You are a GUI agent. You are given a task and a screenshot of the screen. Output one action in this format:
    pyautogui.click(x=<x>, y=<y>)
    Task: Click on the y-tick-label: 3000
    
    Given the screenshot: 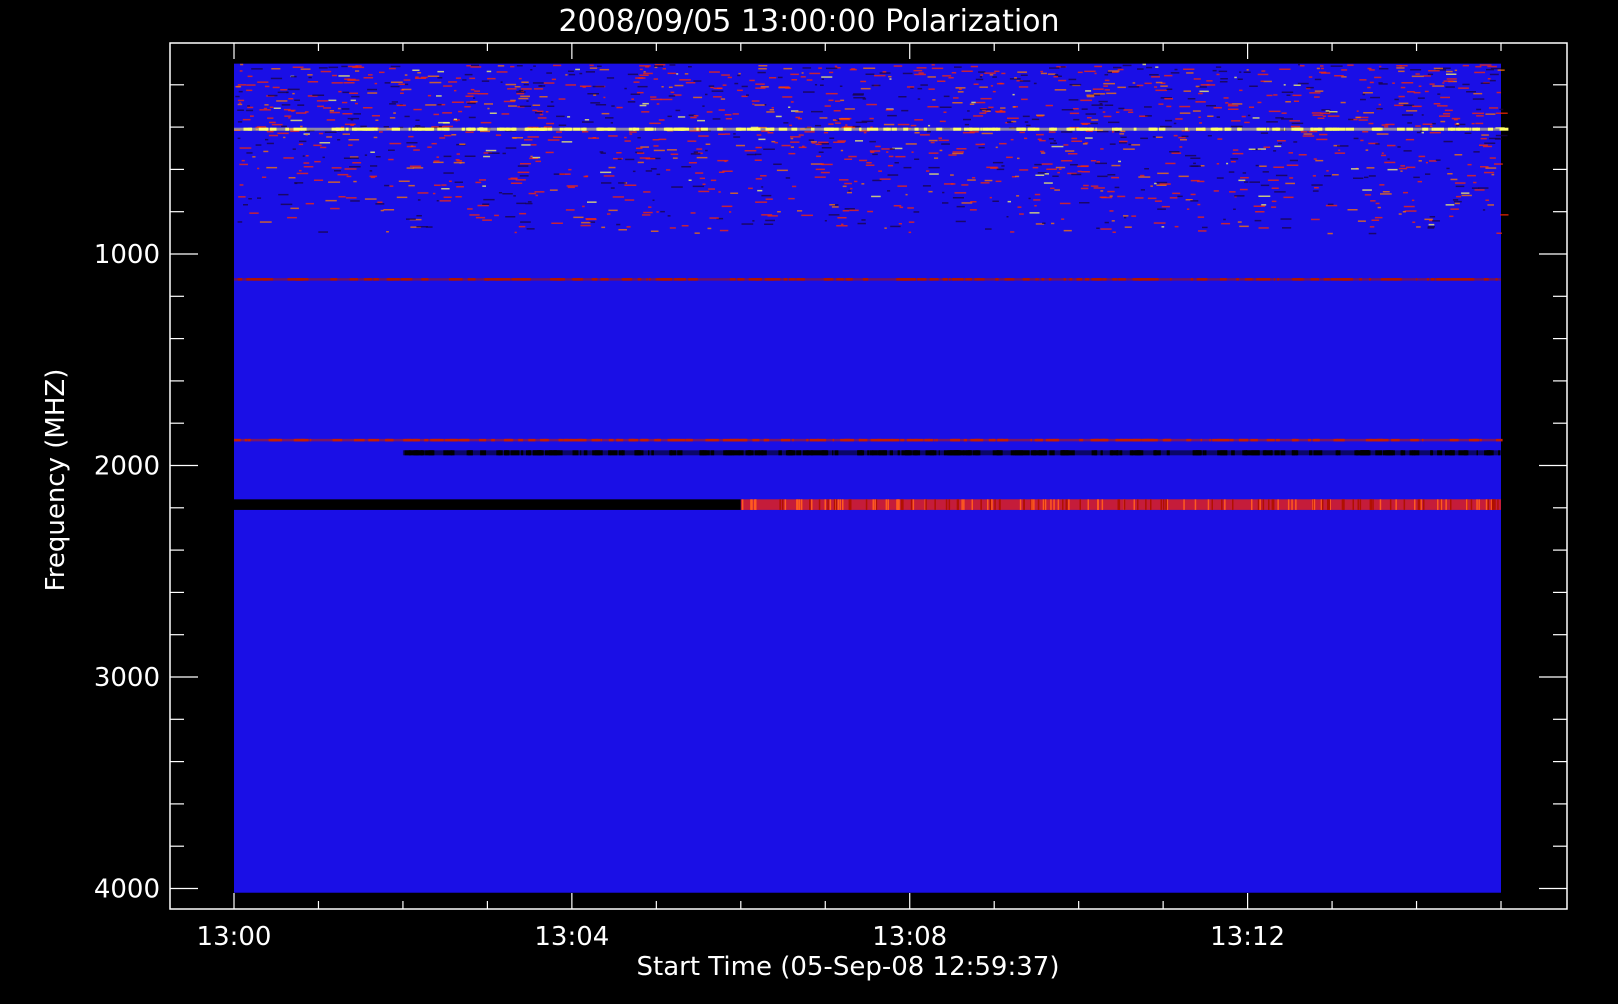 What is the action you would take?
    pyautogui.click(x=127, y=678)
    